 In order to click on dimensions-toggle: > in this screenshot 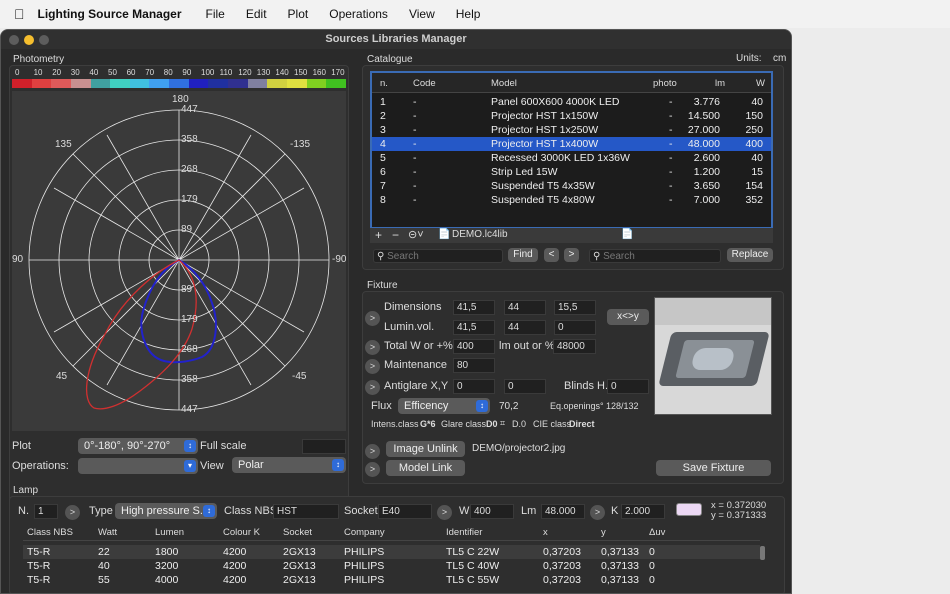, I will do `click(372, 318)`.